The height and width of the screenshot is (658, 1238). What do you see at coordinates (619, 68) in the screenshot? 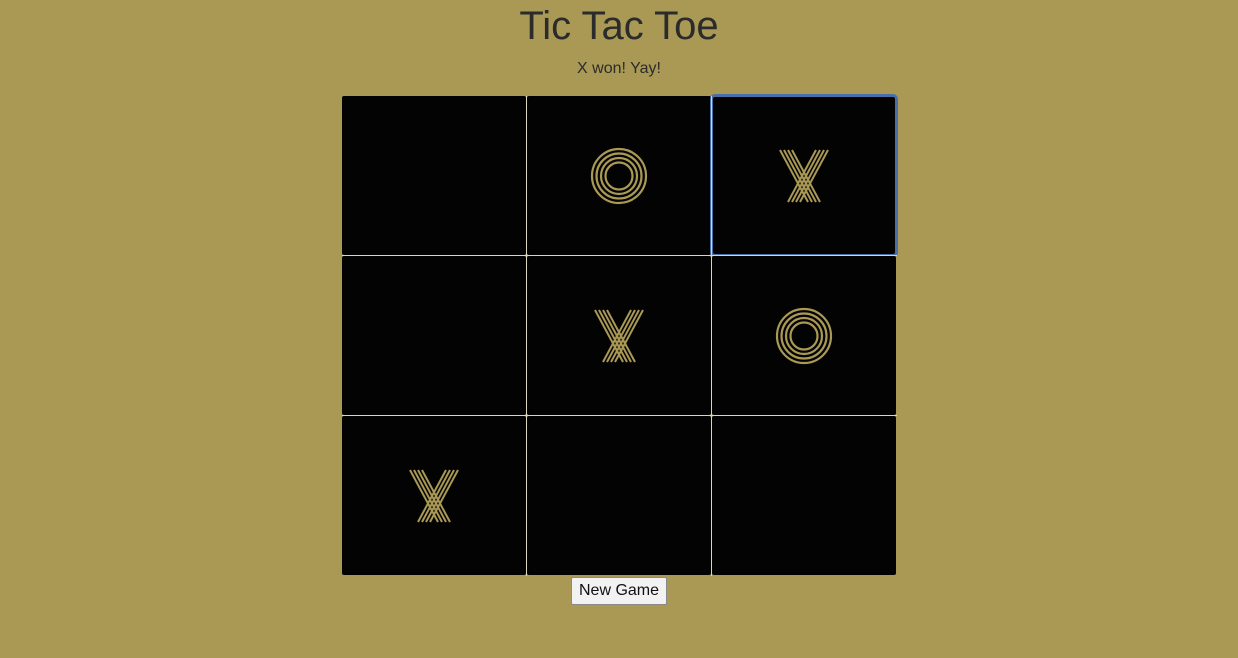
I see `game-status: X won! Yay!` at bounding box center [619, 68].